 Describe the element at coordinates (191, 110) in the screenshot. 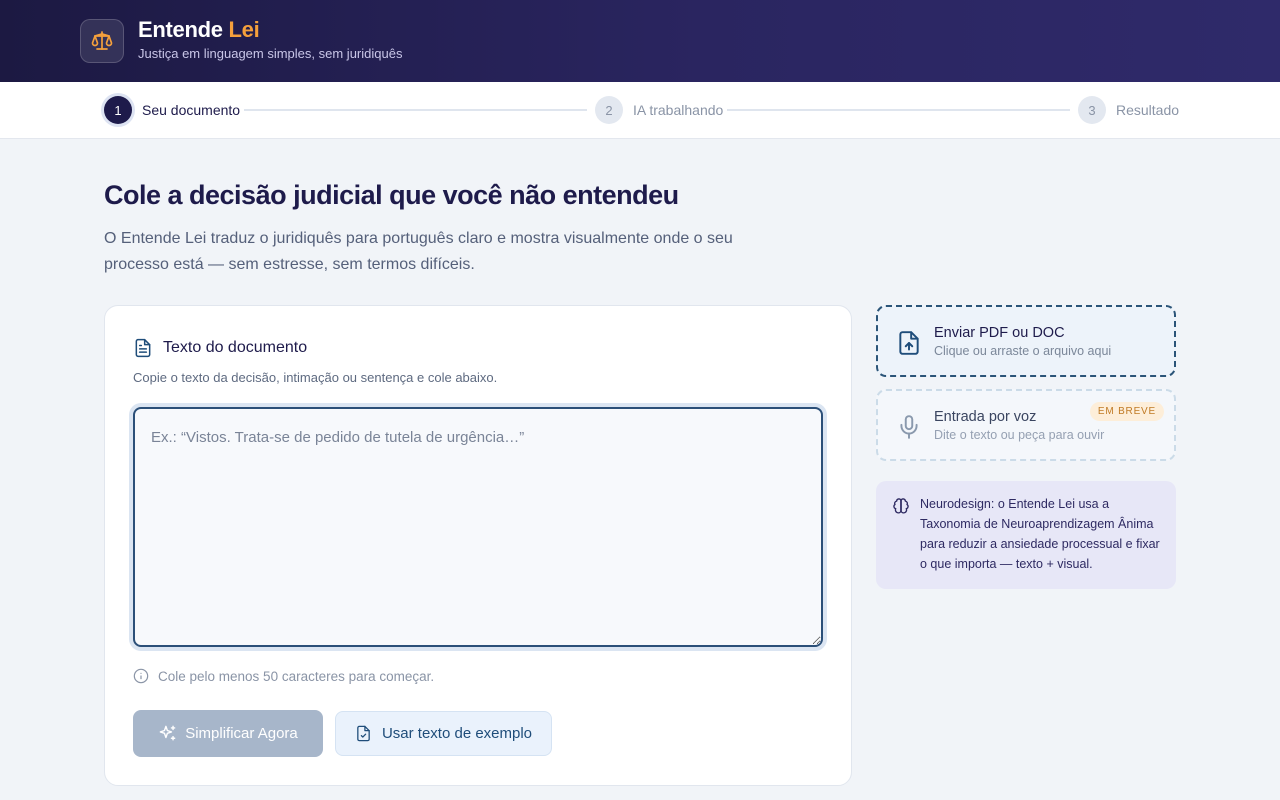

I see `step-label: Seu documento` at that location.